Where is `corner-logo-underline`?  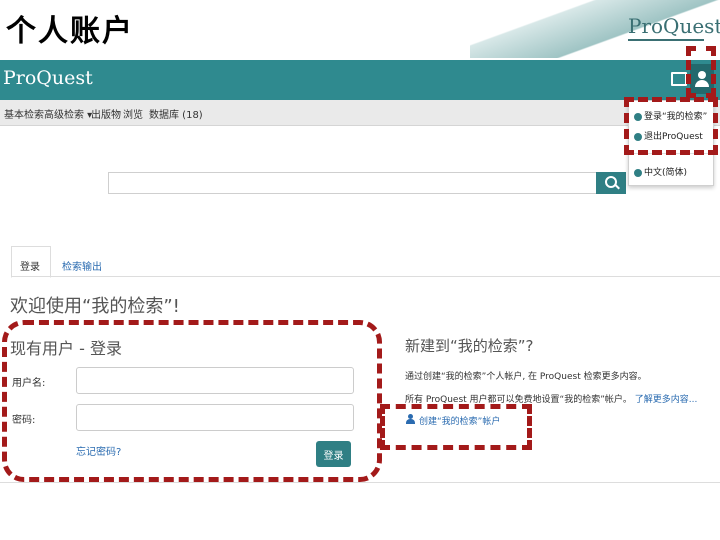
corner-logo-underline is located at coordinates (666, 40).